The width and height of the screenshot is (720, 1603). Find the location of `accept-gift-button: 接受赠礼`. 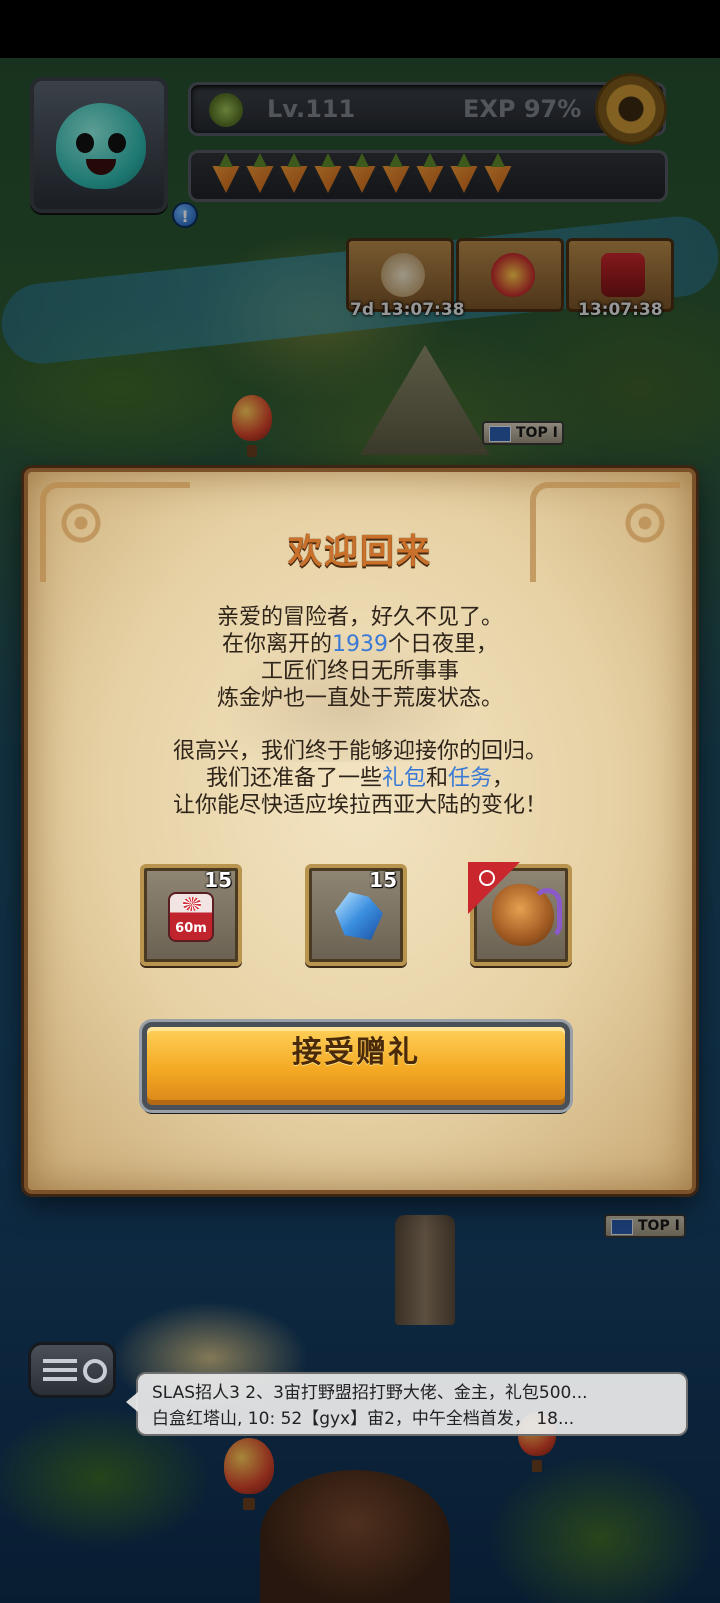

accept-gift-button: 接受赠礼 is located at coordinates (356, 1066).